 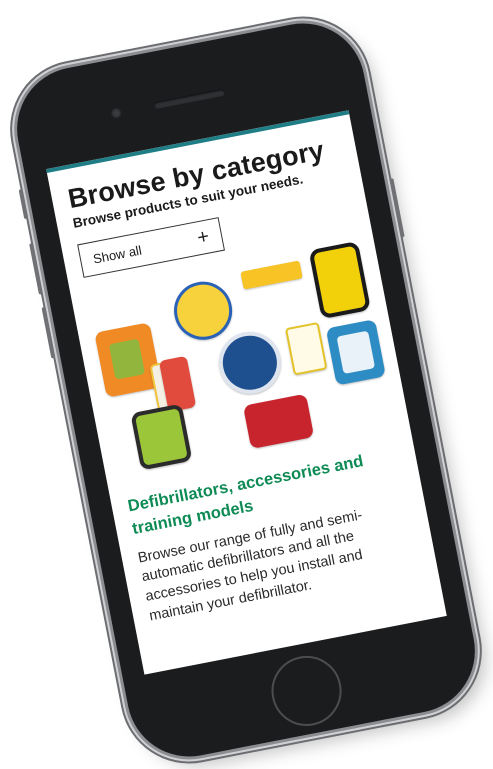 I want to click on orange-aed-cabinet-image, so click(x=128, y=360).